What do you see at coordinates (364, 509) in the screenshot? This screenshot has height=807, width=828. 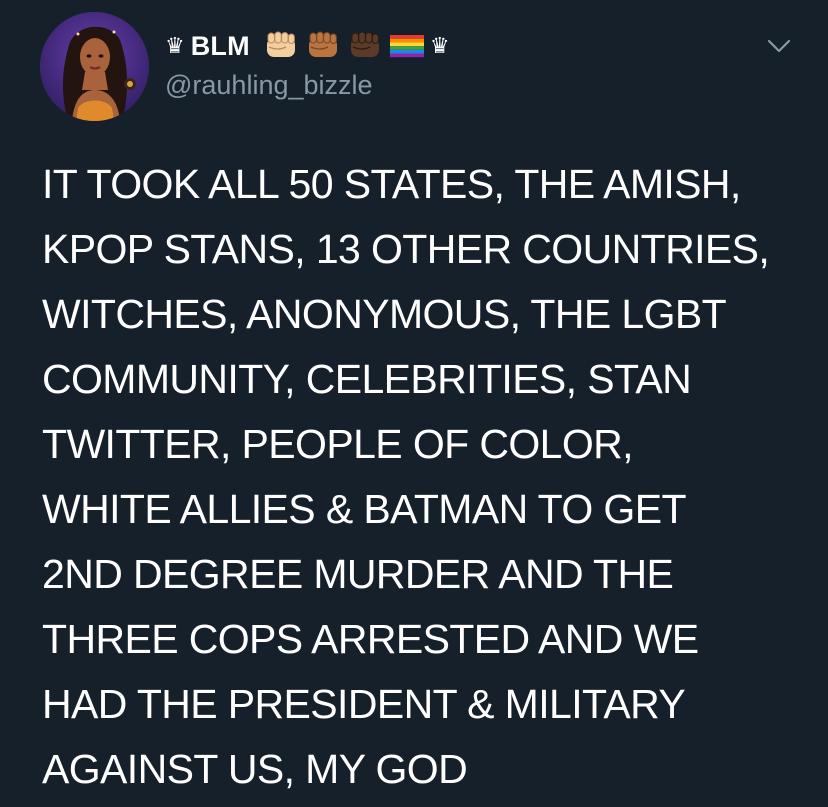 I see `tweet-text-line: WHITE ALLIES & BATMAN TO GET` at bounding box center [364, 509].